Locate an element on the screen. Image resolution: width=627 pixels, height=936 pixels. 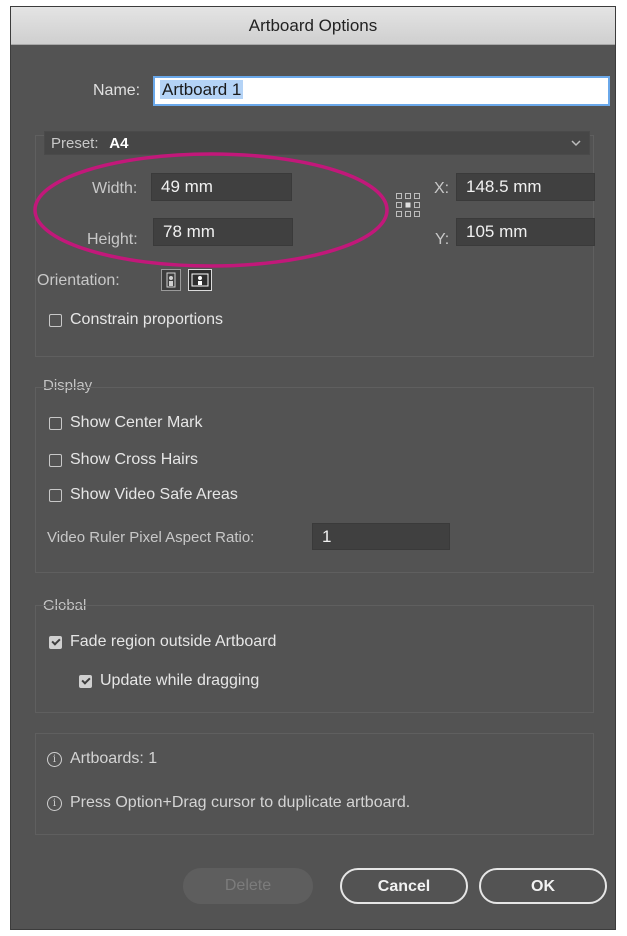
fade-region-checkbox-box is located at coordinates (55, 642).